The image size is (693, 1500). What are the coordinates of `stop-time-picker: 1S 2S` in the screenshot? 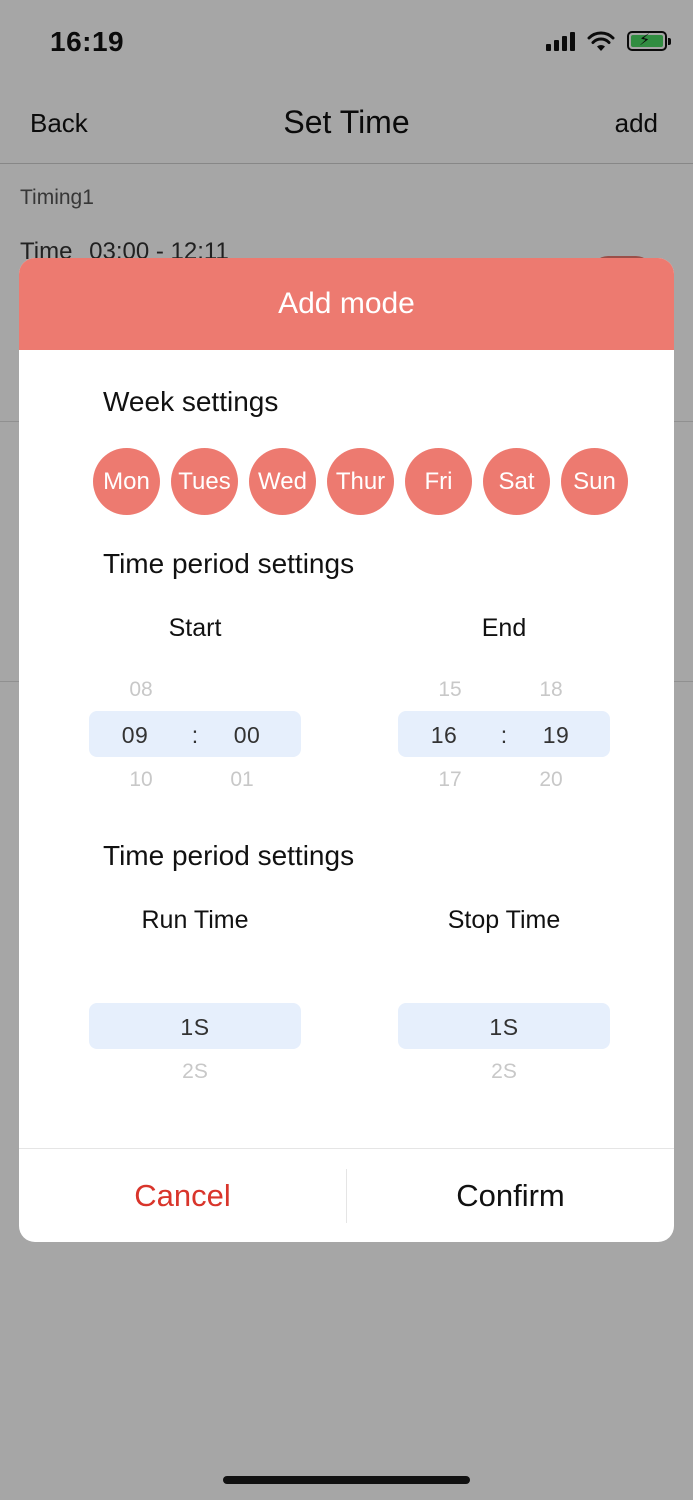 It's located at (504, 1025).